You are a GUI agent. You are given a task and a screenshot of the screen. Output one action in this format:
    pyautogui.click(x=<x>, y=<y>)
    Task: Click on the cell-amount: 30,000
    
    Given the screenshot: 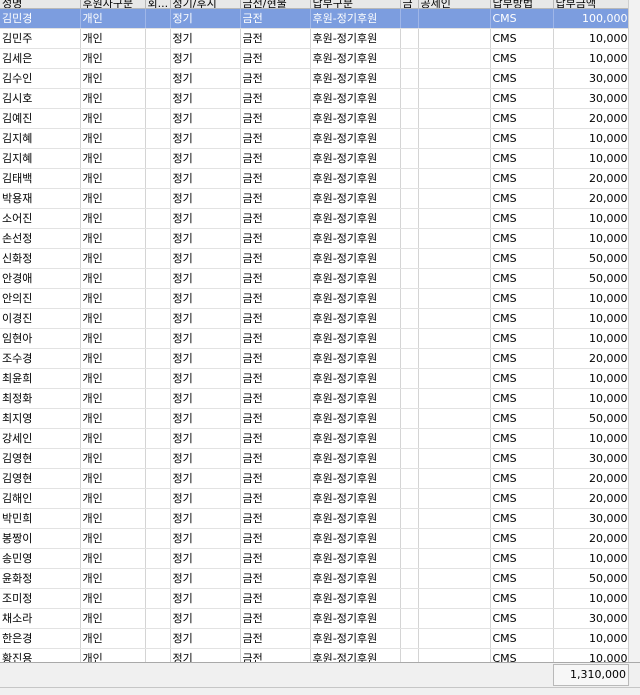 What is the action you would take?
    pyautogui.click(x=591, y=618)
    